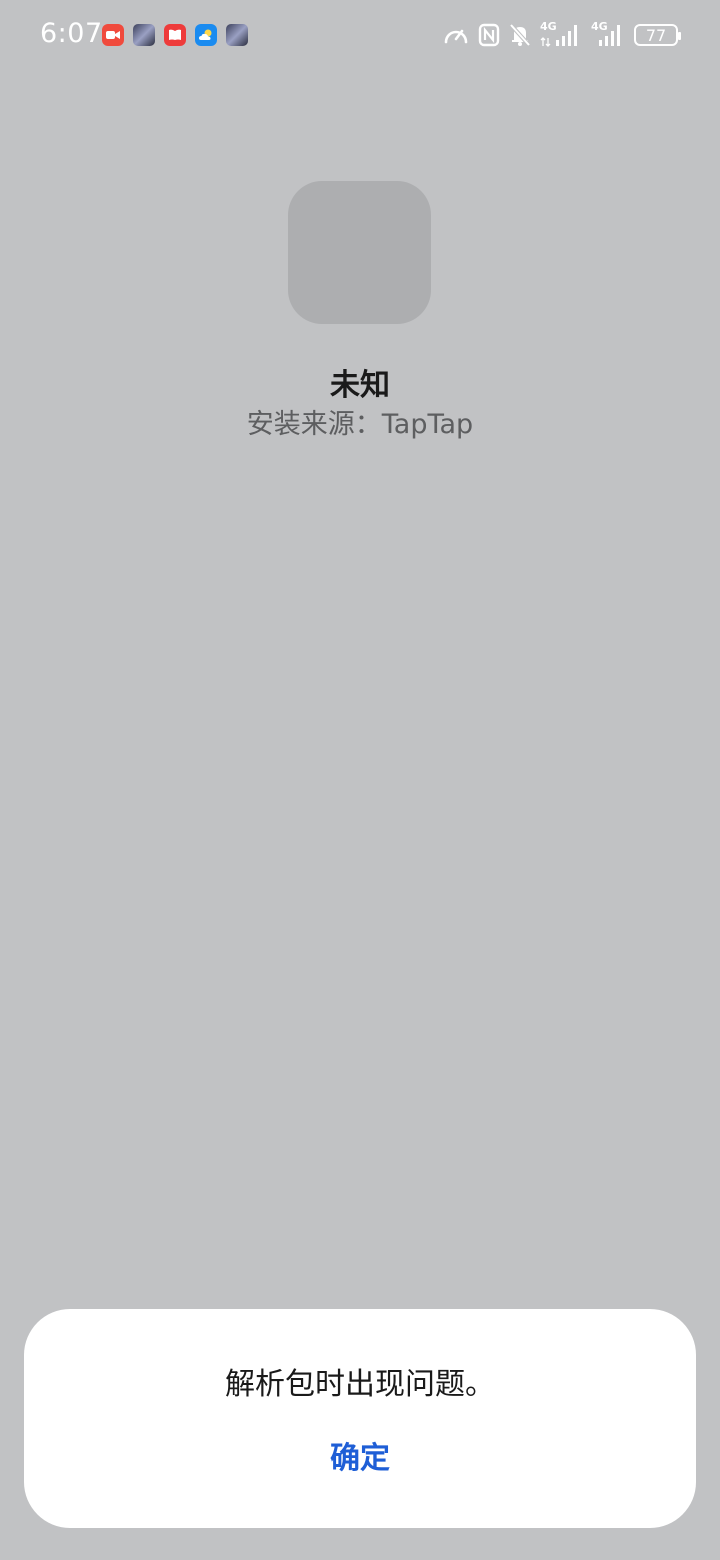  Describe the element at coordinates (360, 424) in the screenshot. I see `install-source: 安装来源：TapTap` at that location.